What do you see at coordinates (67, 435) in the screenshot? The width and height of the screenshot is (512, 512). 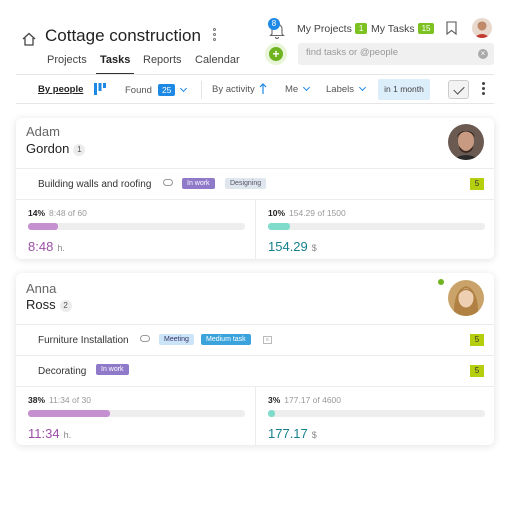 I see `time-unit: h.` at bounding box center [67, 435].